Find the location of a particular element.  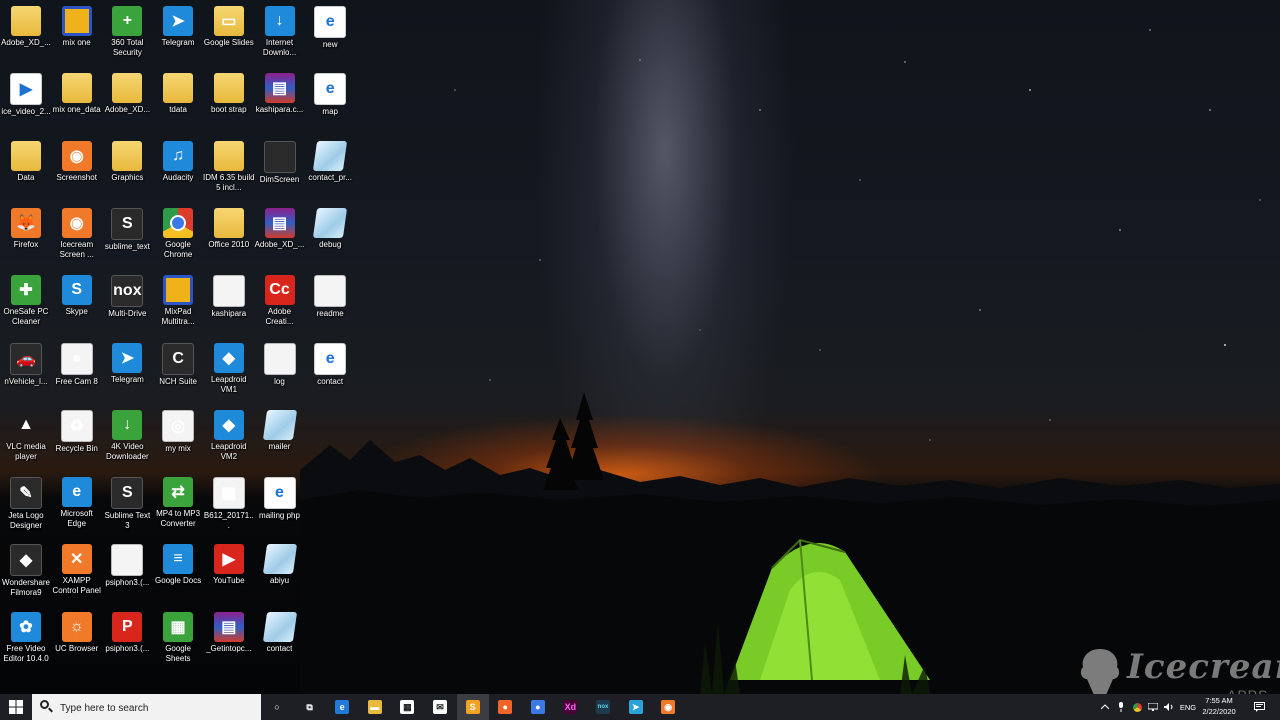

desktop-icon: Data is located at coordinates (26, 169).